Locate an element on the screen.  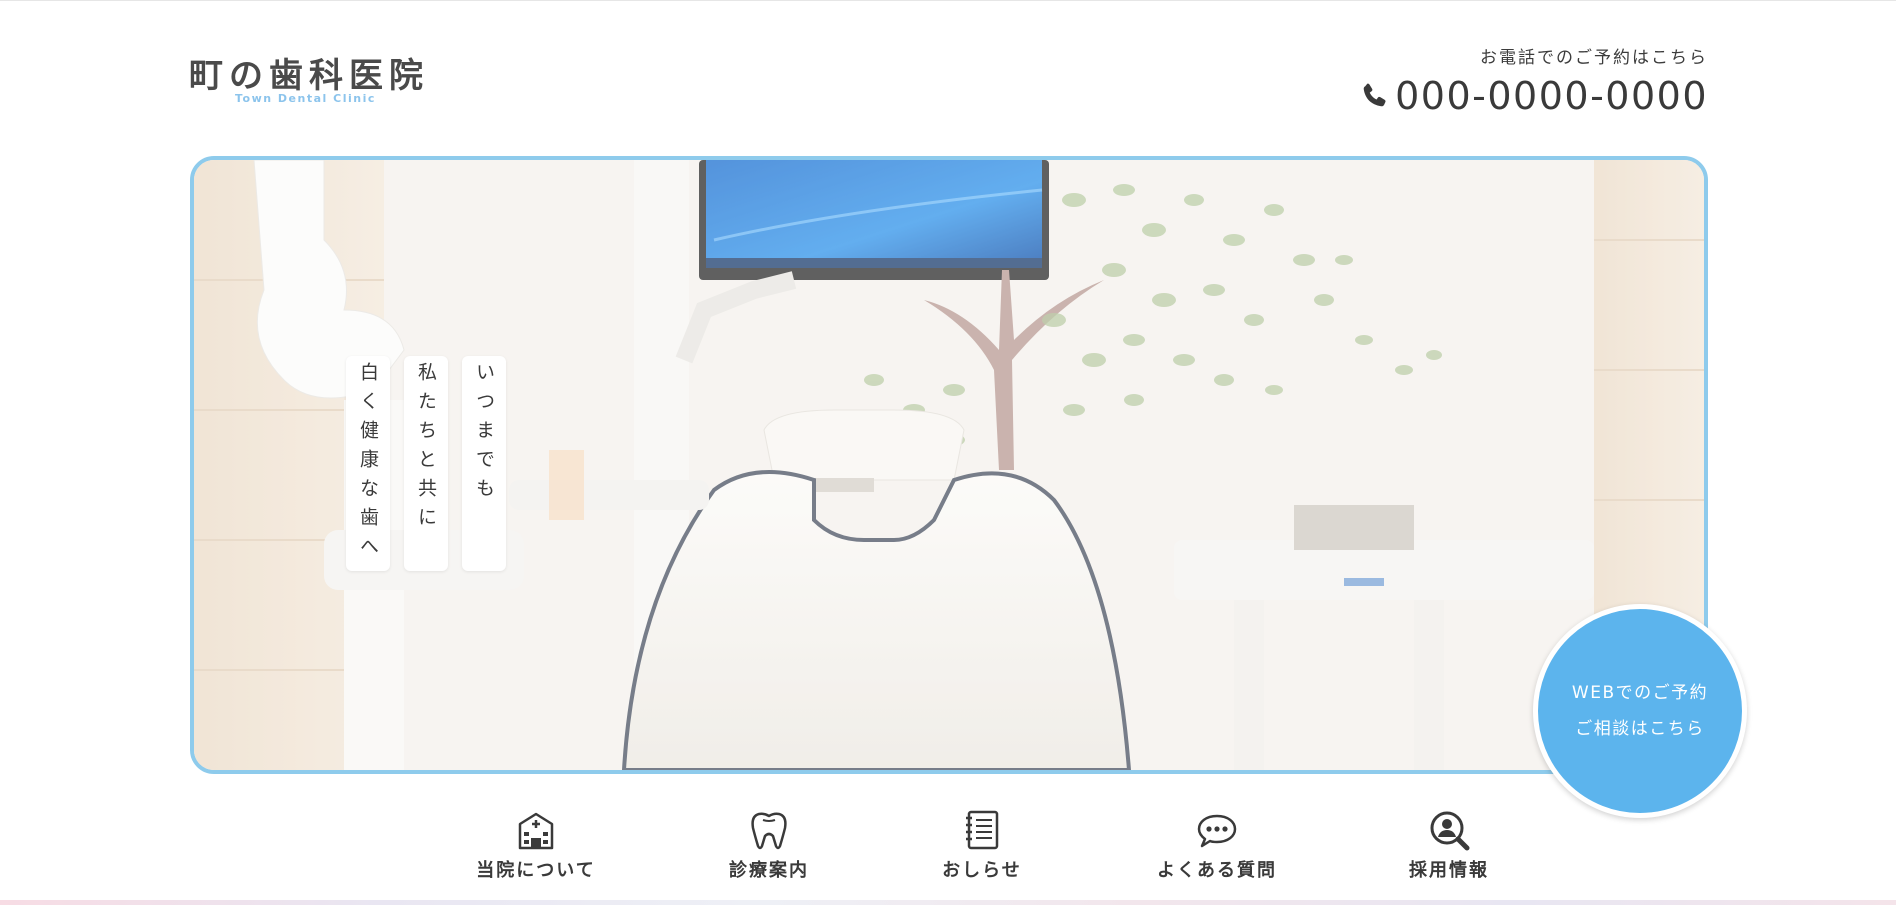
tooth-icon is located at coordinates (769, 831).